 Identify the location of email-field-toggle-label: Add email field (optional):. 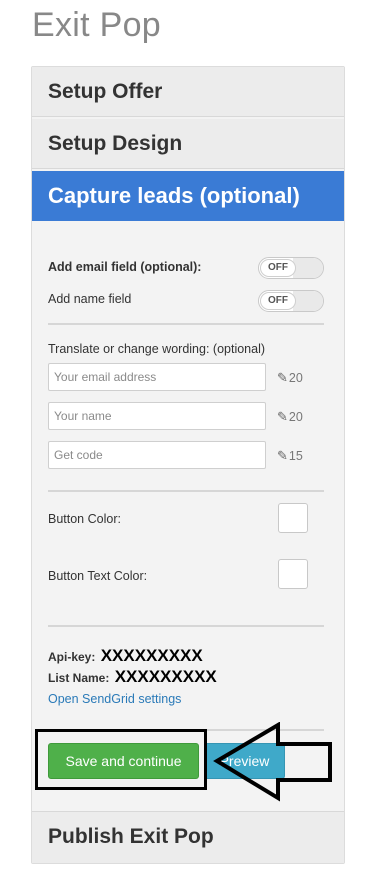
(125, 267).